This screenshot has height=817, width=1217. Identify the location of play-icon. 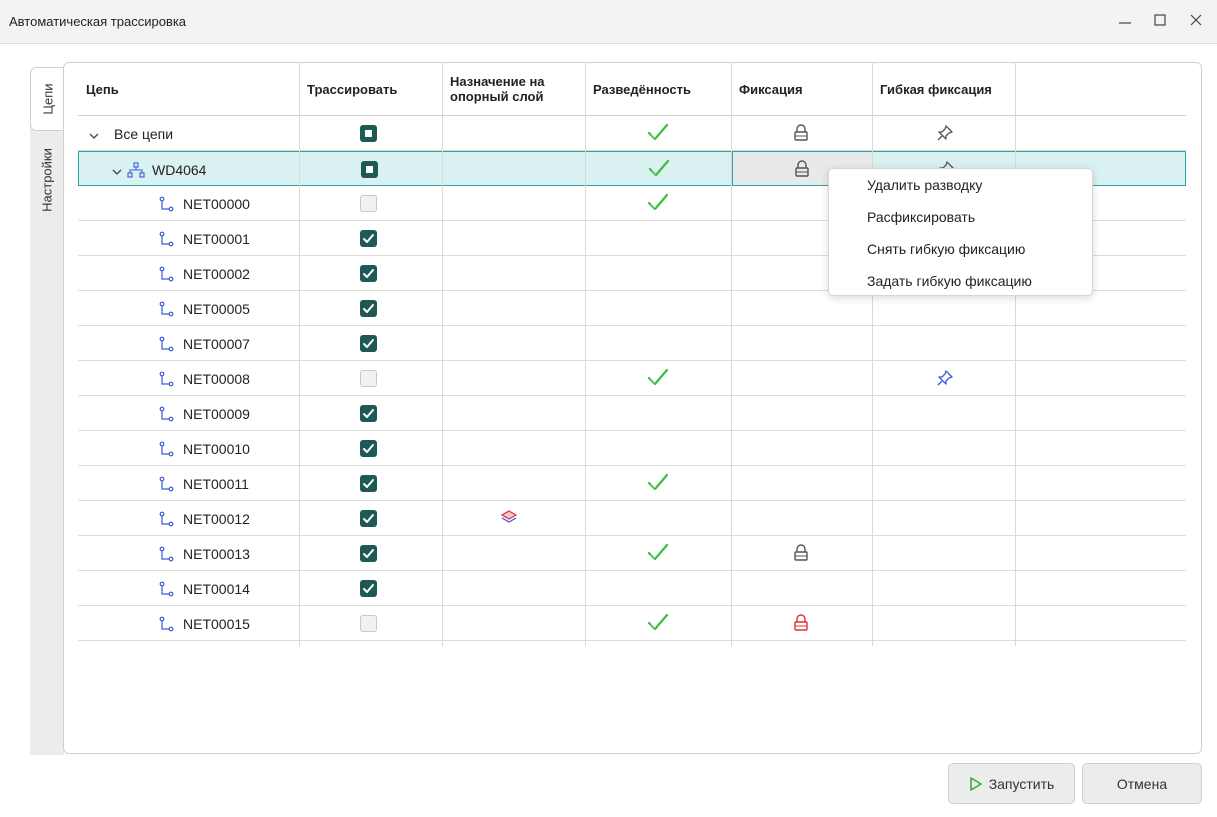
(975, 783).